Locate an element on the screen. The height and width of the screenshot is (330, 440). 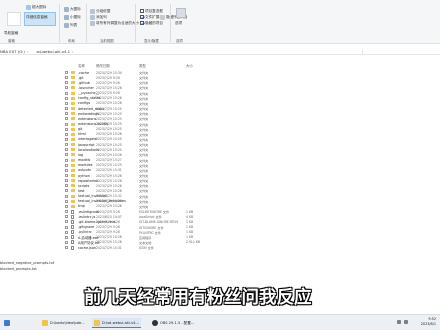
details-pane-option: 详细信息窗格 is located at coordinates (37, 17).